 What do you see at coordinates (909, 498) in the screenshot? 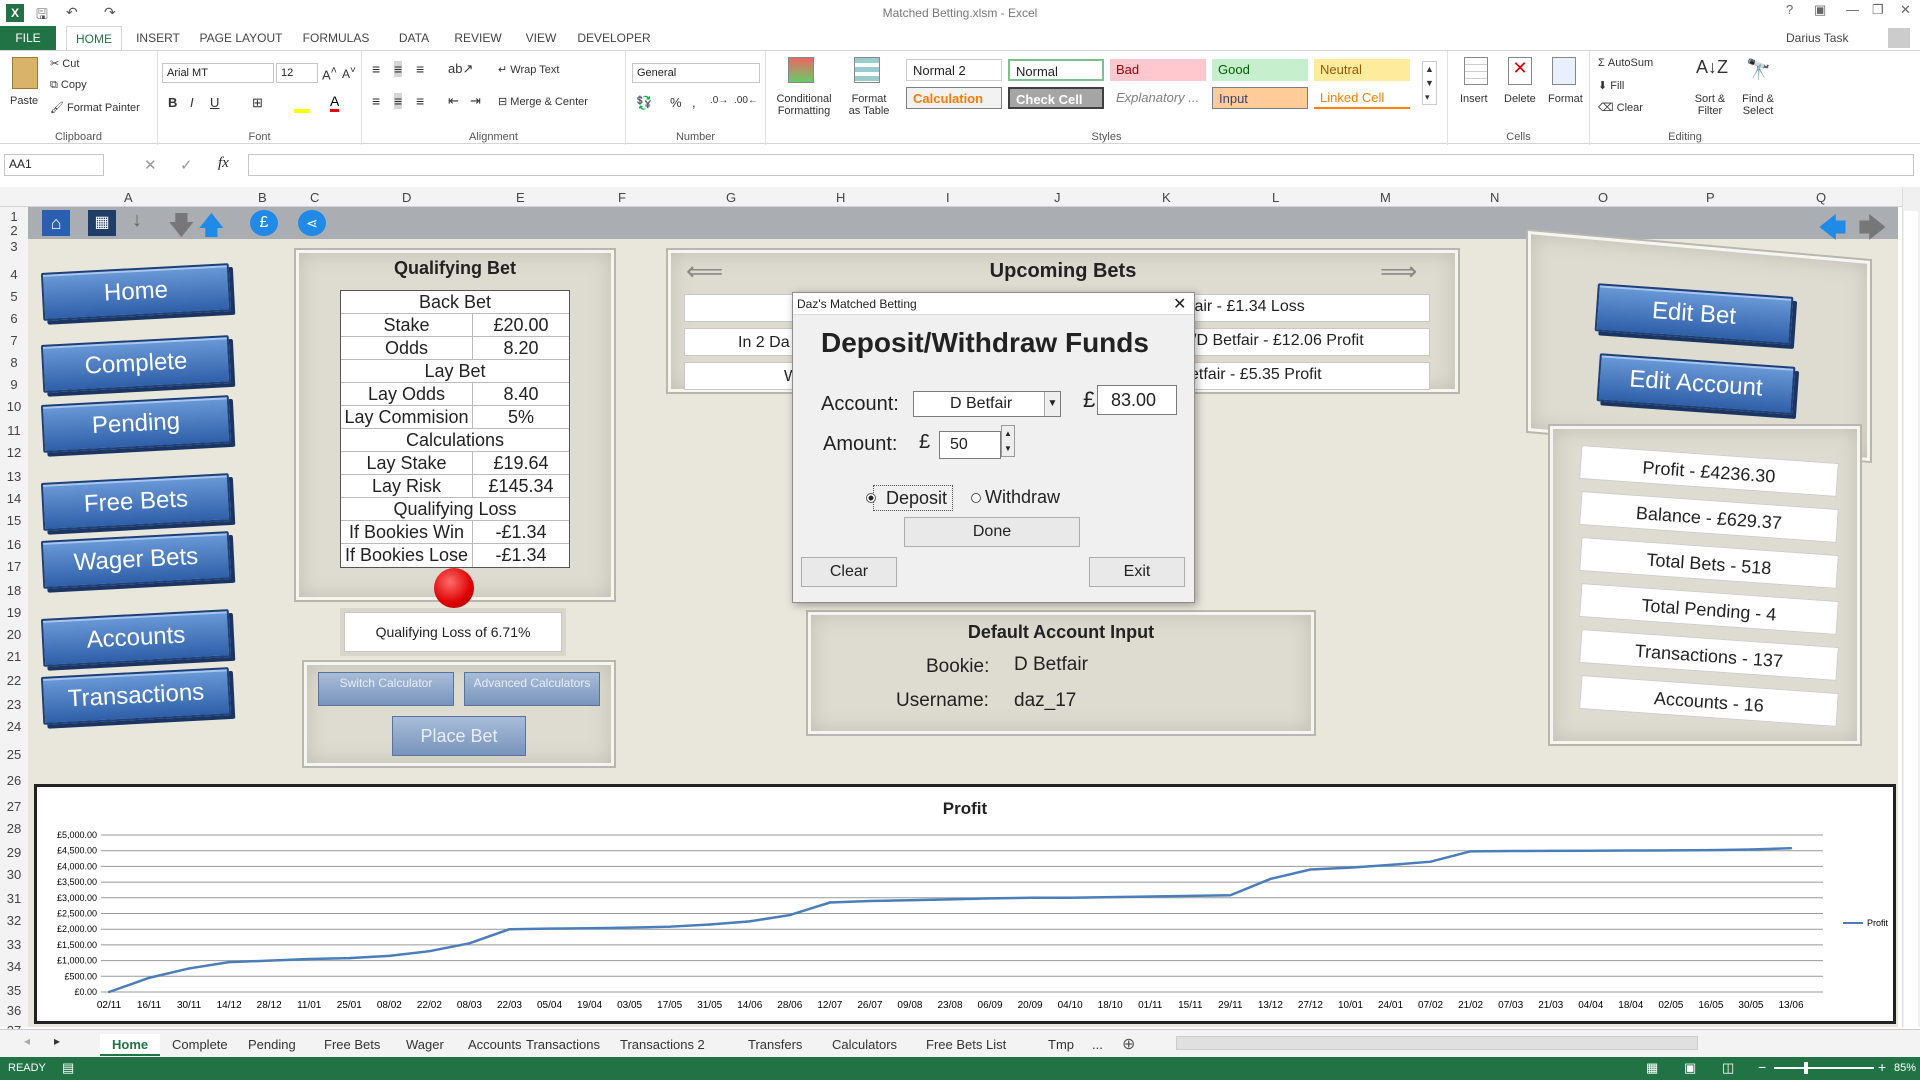
I see `deposit-radio: Deposit` at bounding box center [909, 498].